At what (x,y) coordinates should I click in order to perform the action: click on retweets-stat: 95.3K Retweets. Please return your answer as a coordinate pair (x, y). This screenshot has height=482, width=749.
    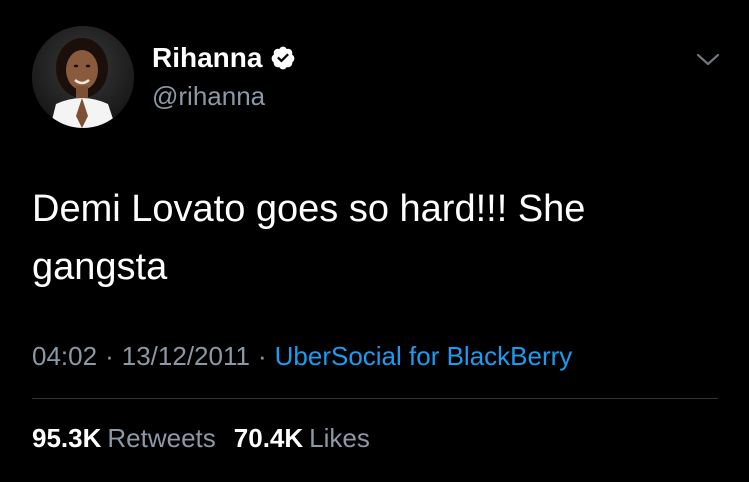
    Looking at the image, I should click on (124, 438).